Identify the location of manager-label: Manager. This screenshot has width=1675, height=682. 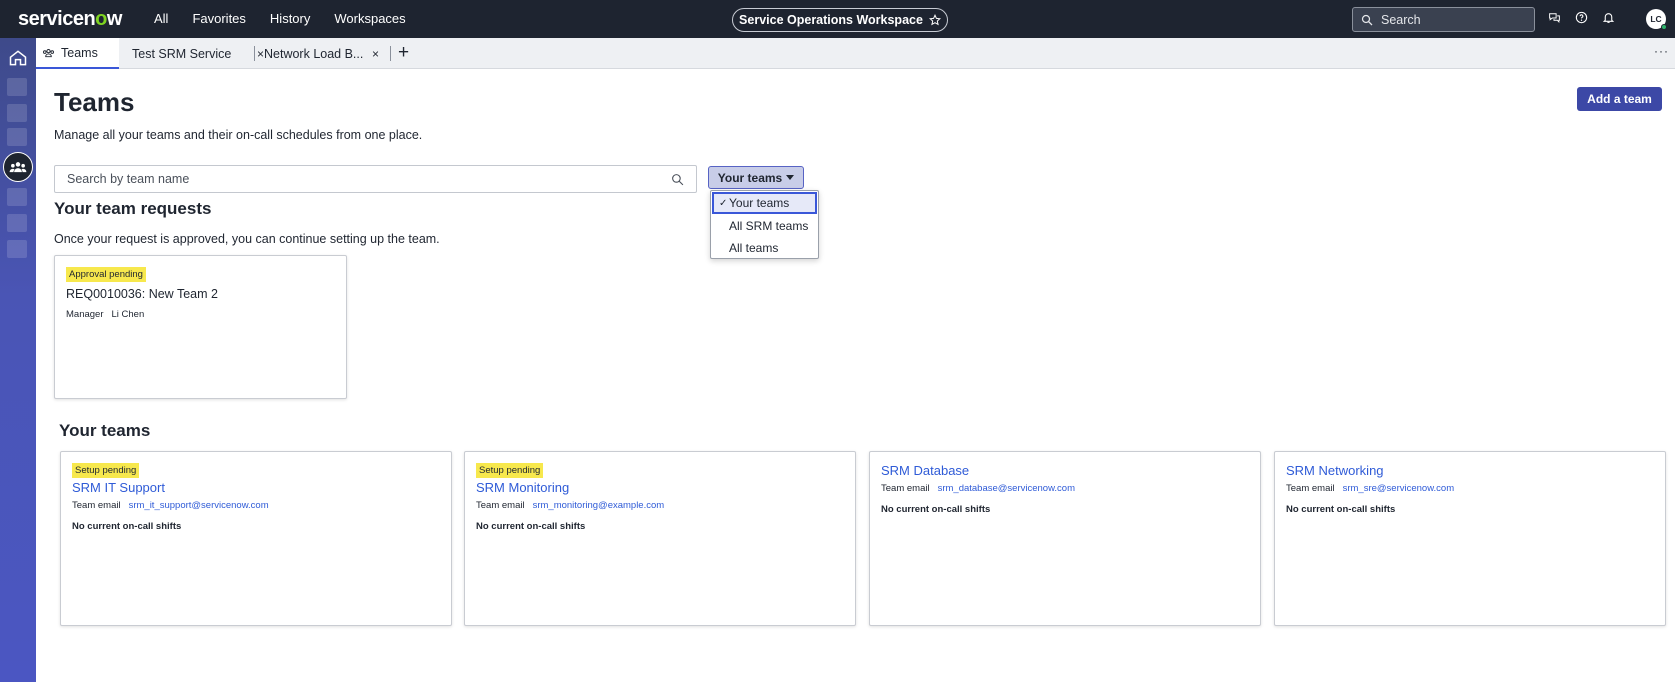
(85, 314).